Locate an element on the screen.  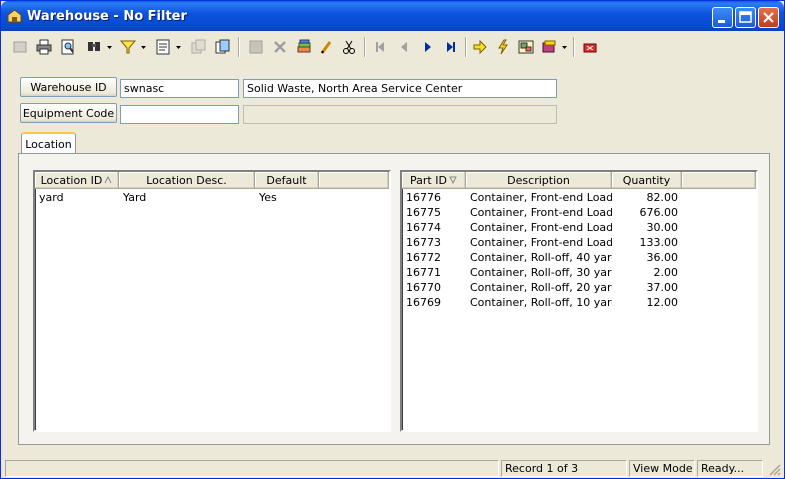
close-icon is located at coordinates (768, 17).